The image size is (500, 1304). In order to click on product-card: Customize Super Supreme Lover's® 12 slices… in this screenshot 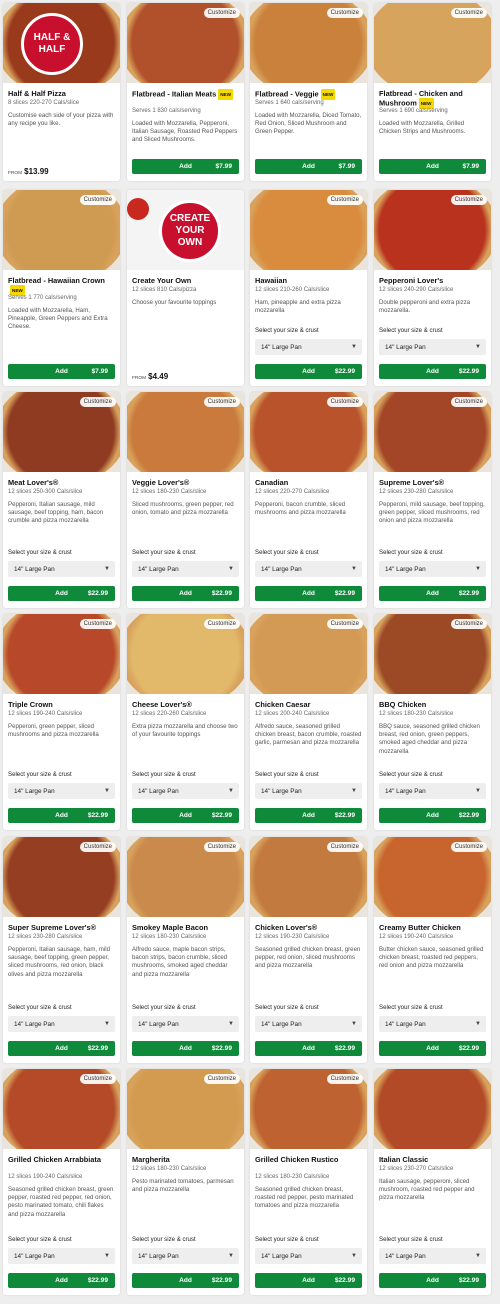, I will do `click(61, 950)`.